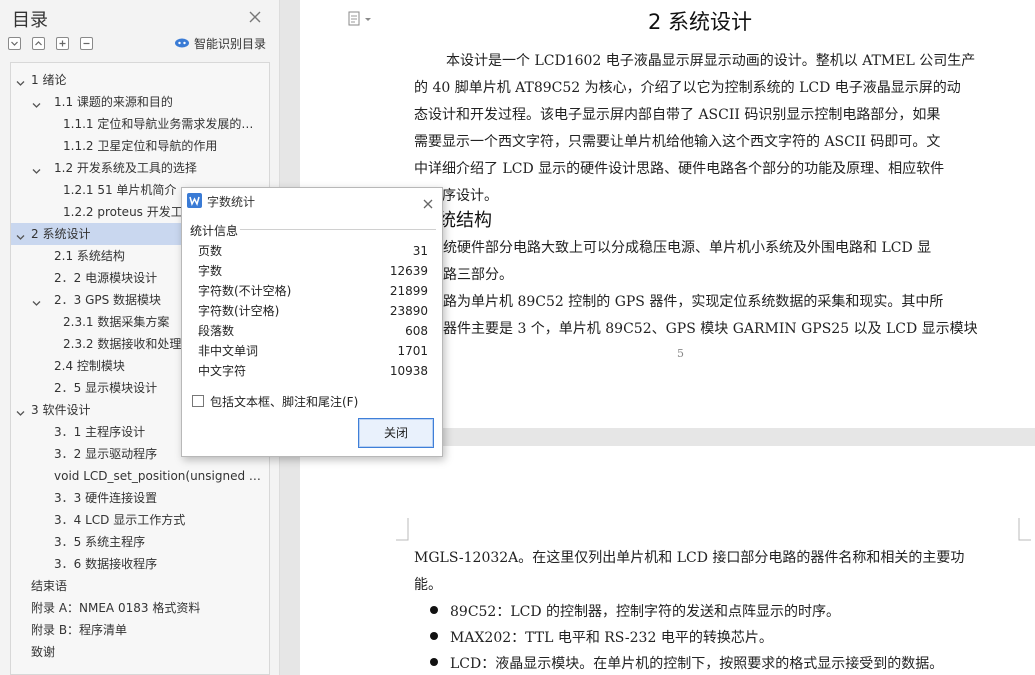  What do you see at coordinates (338, 229) in the screenshot?
I see `group-divider` at bounding box center [338, 229].